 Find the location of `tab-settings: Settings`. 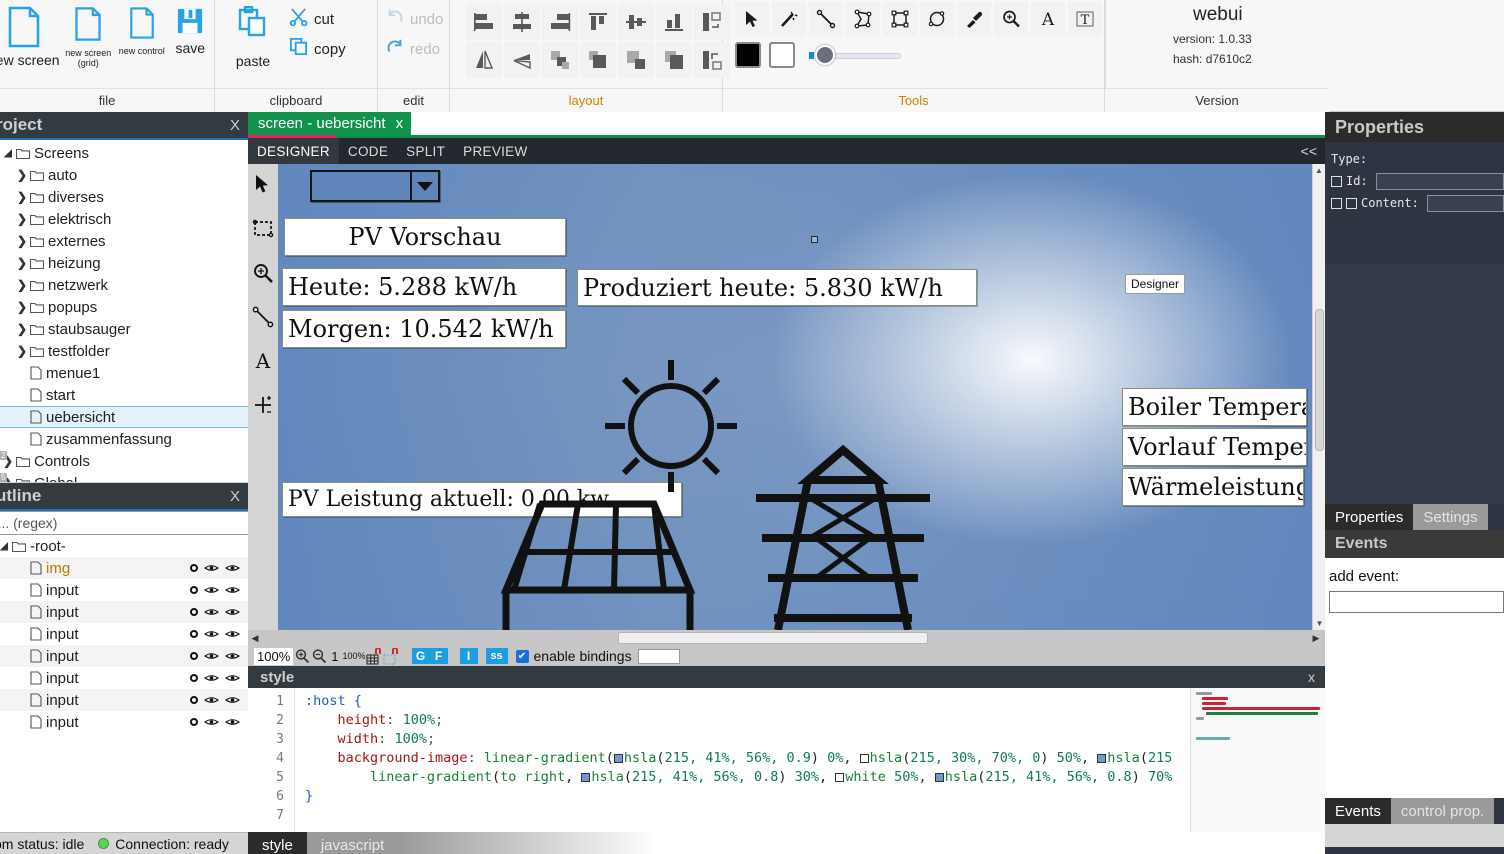

tab-settings: Settings is located at coordinates (1450, 517).